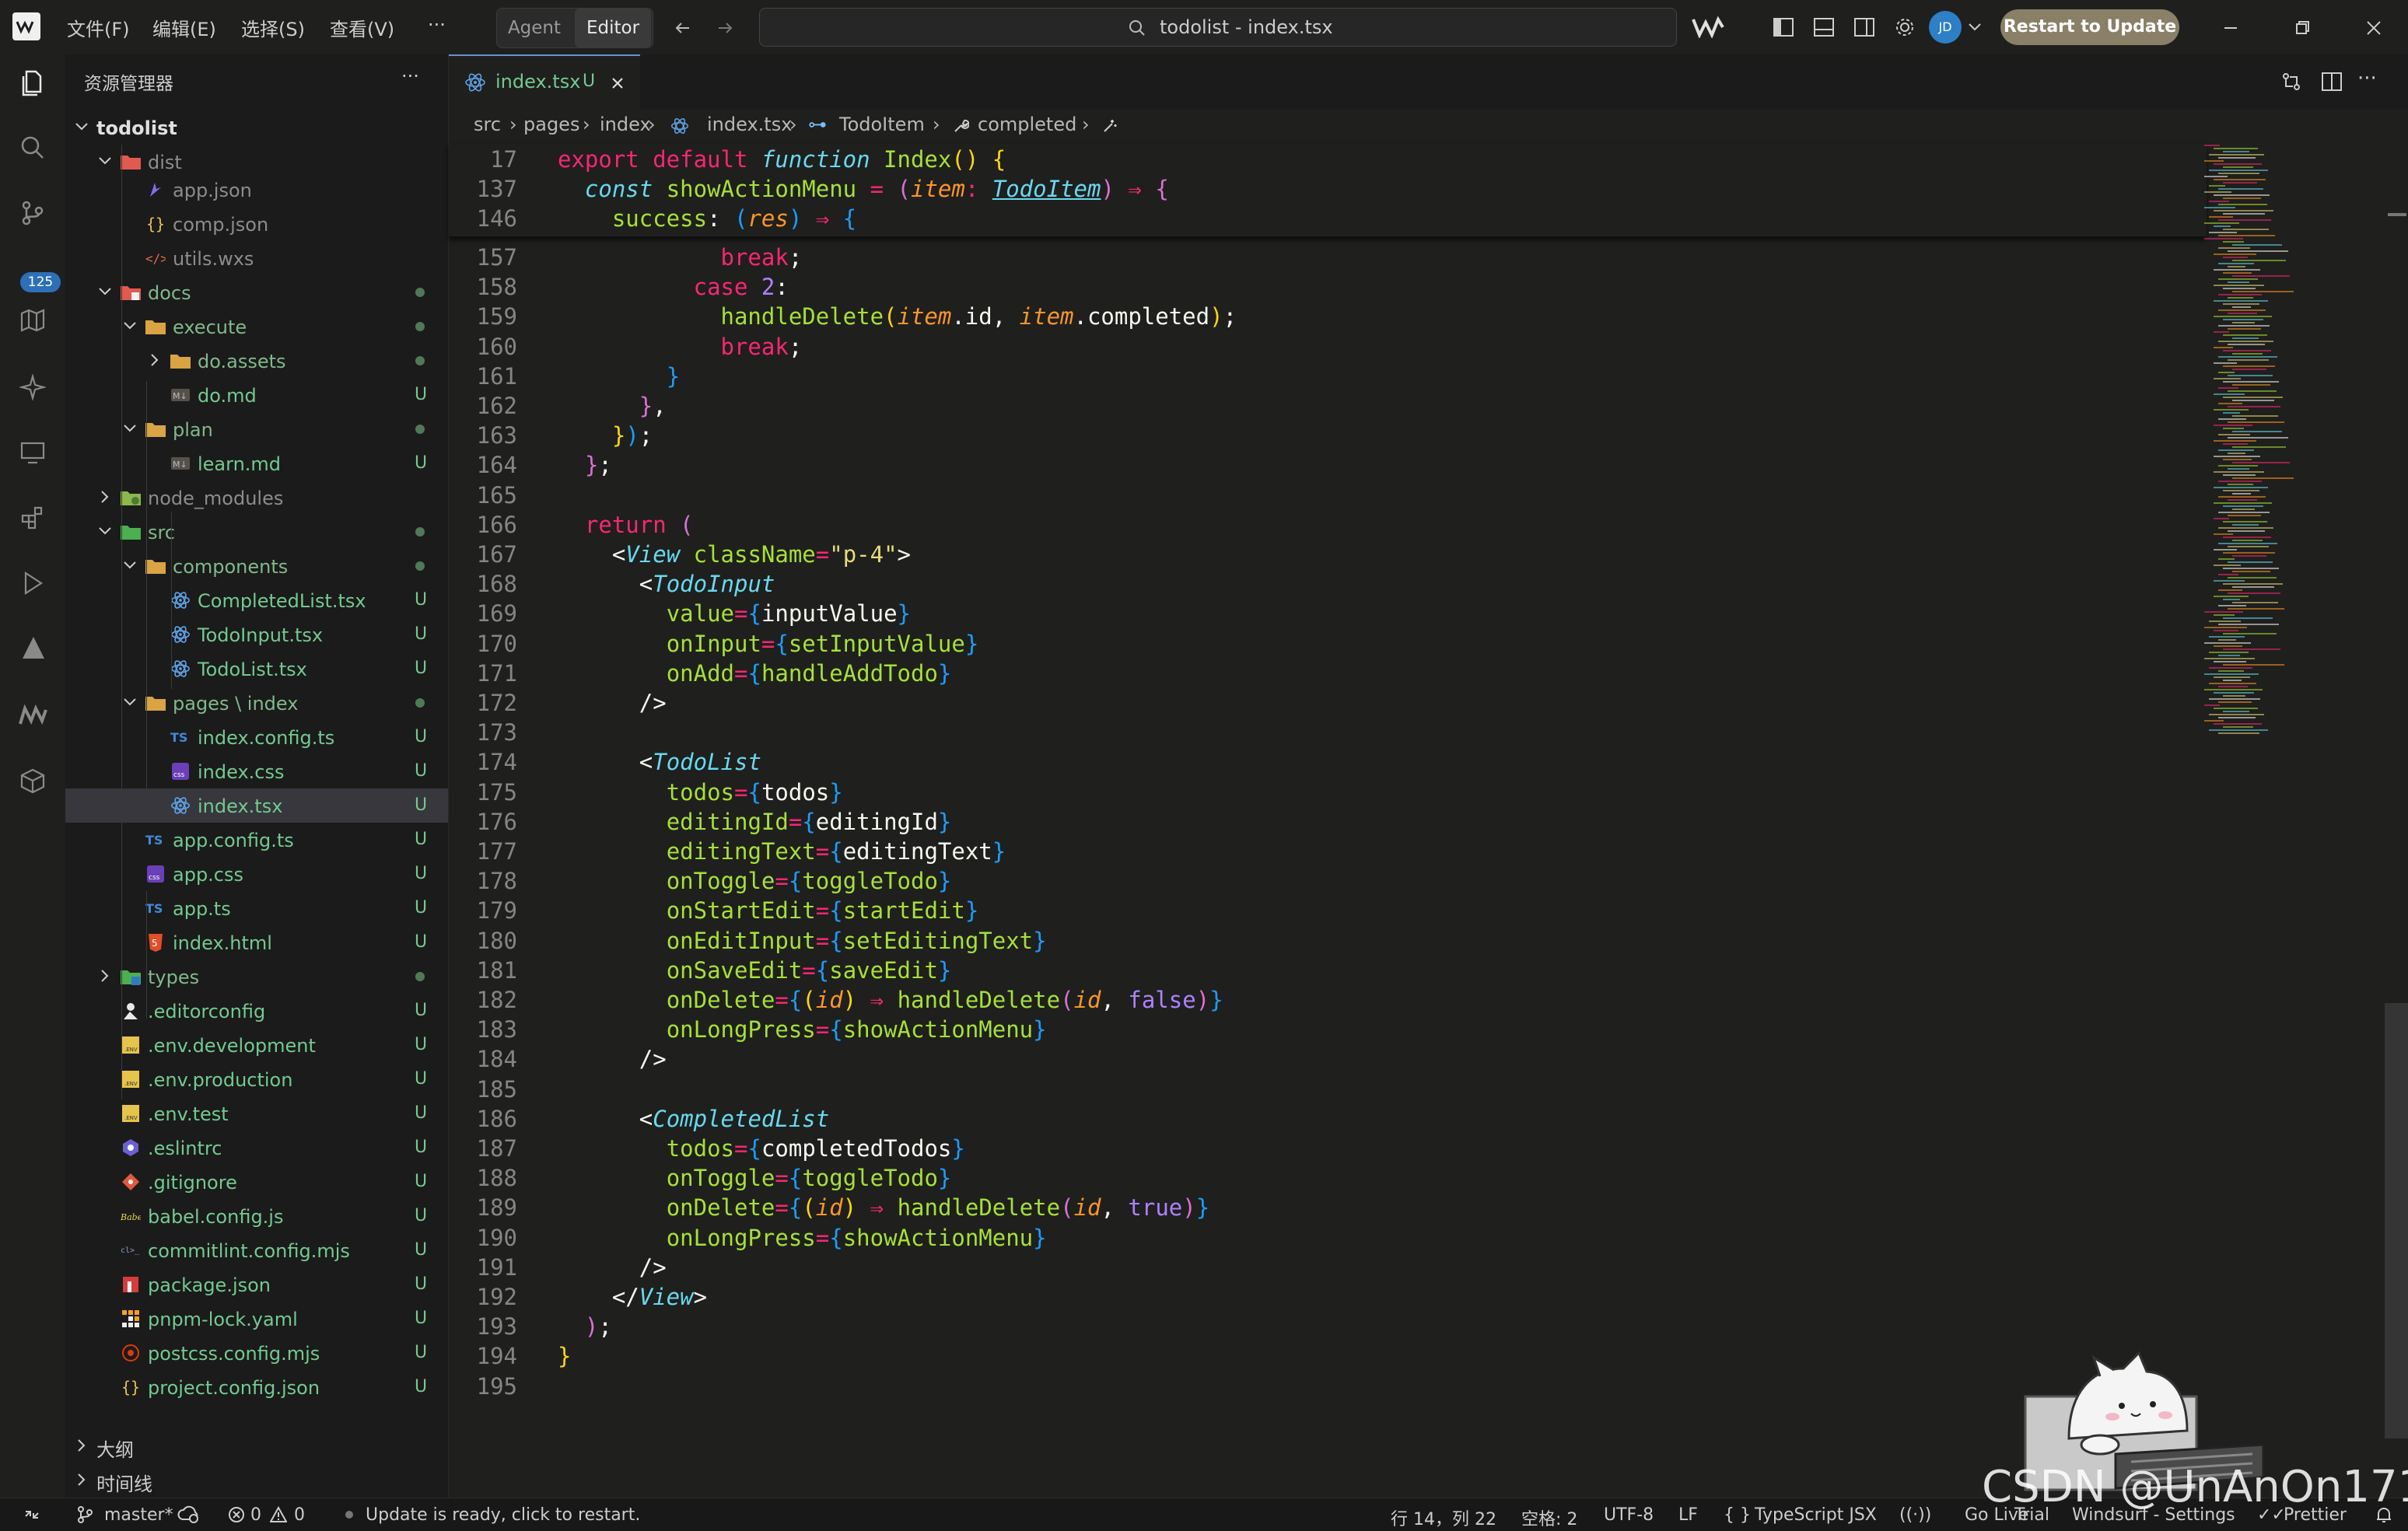  What do you see at coordinates (1946, 27) in the screenshot?
I see `account-avatar: JD` at bounding box center [1946, 27].